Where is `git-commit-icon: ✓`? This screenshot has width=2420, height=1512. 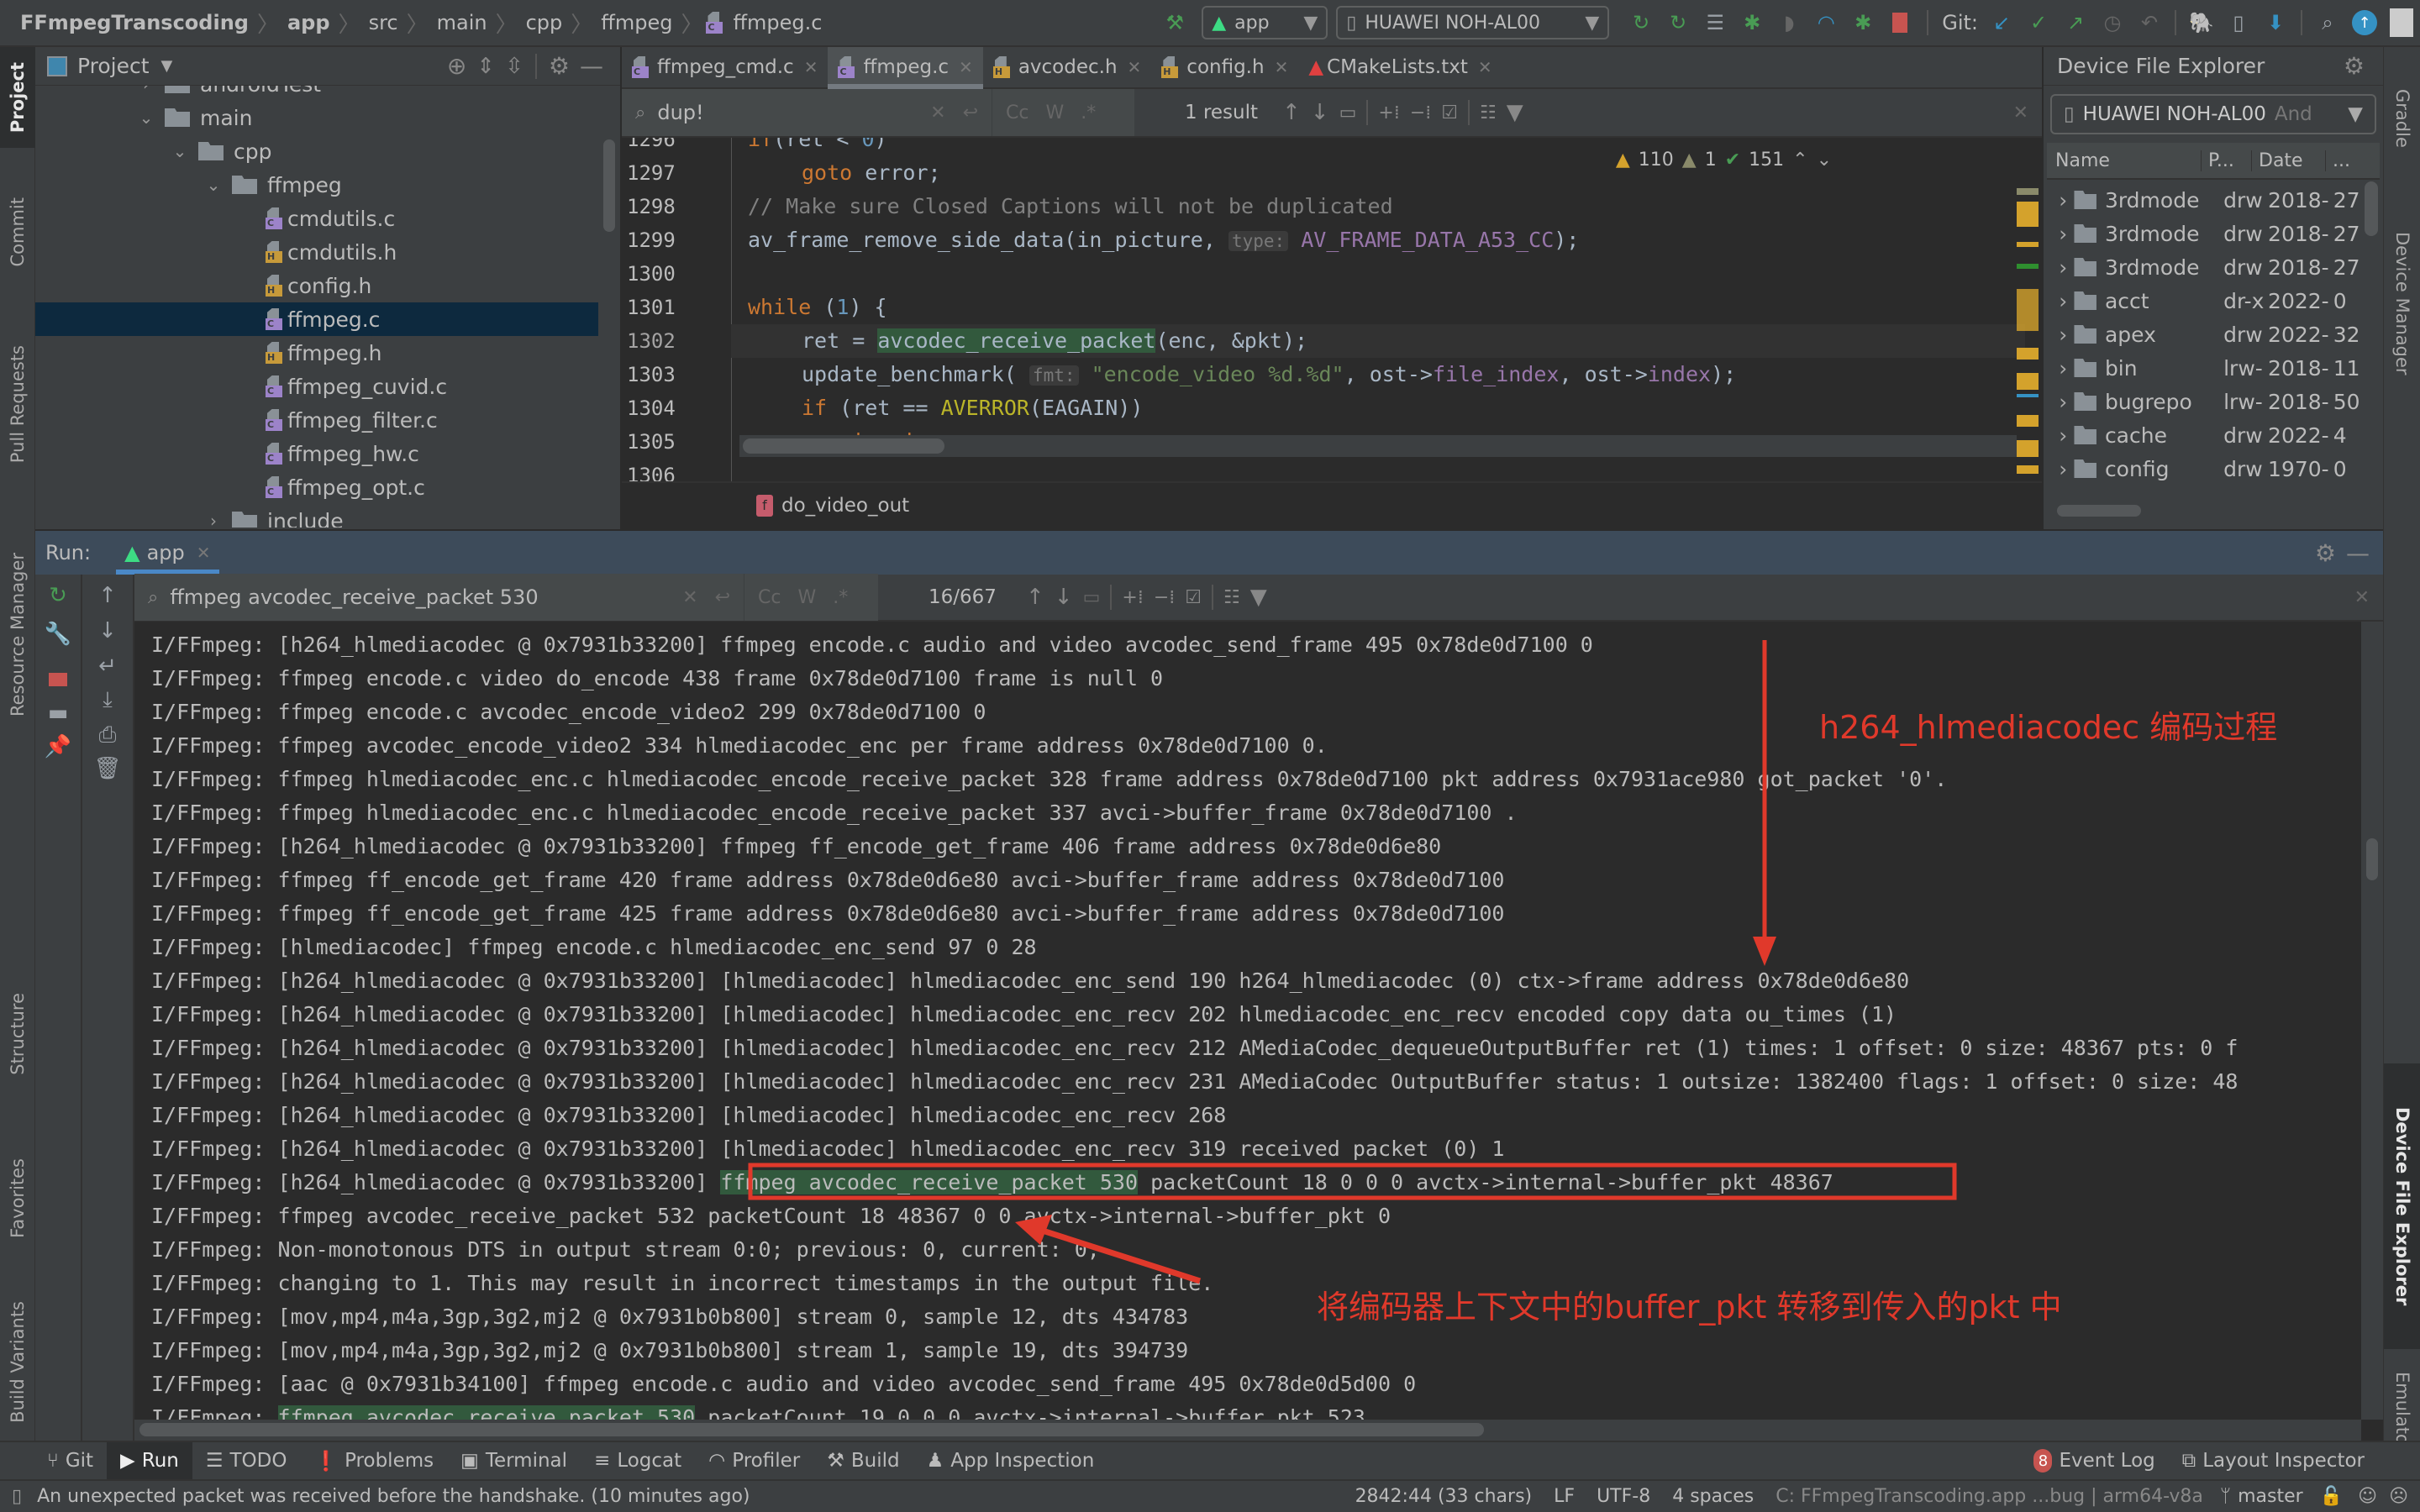 git-commit-icon: ✓ is located at coordinates (2039, 23).